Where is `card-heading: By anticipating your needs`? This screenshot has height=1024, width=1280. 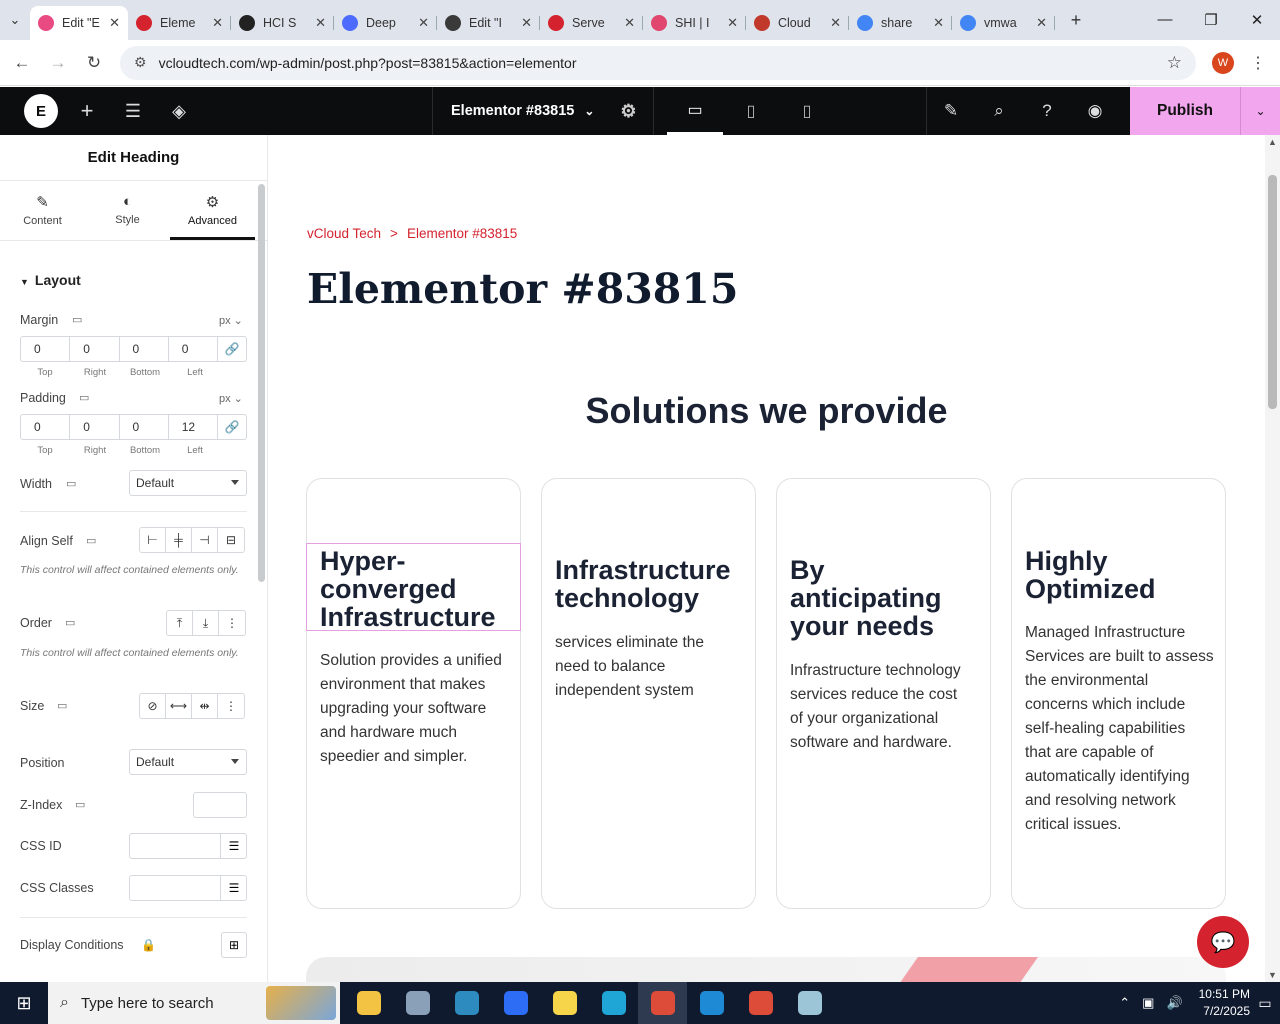
card-heading: By anticipating your needs is located at coordinates (866, 598).